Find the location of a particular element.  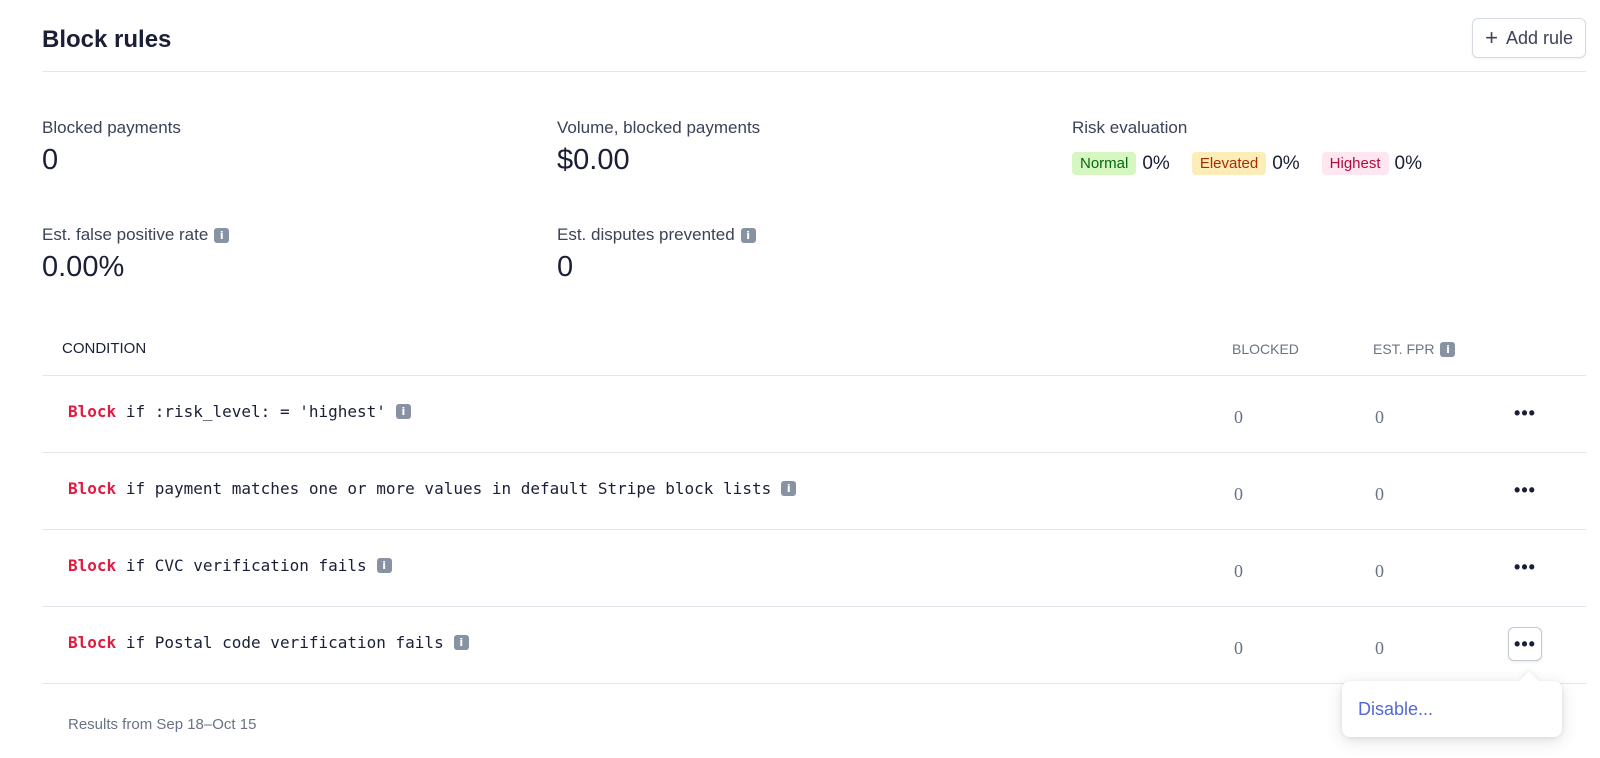

rule-condition: Block if :risk_level: = 'highest' i is located at coordinates (239, 411).